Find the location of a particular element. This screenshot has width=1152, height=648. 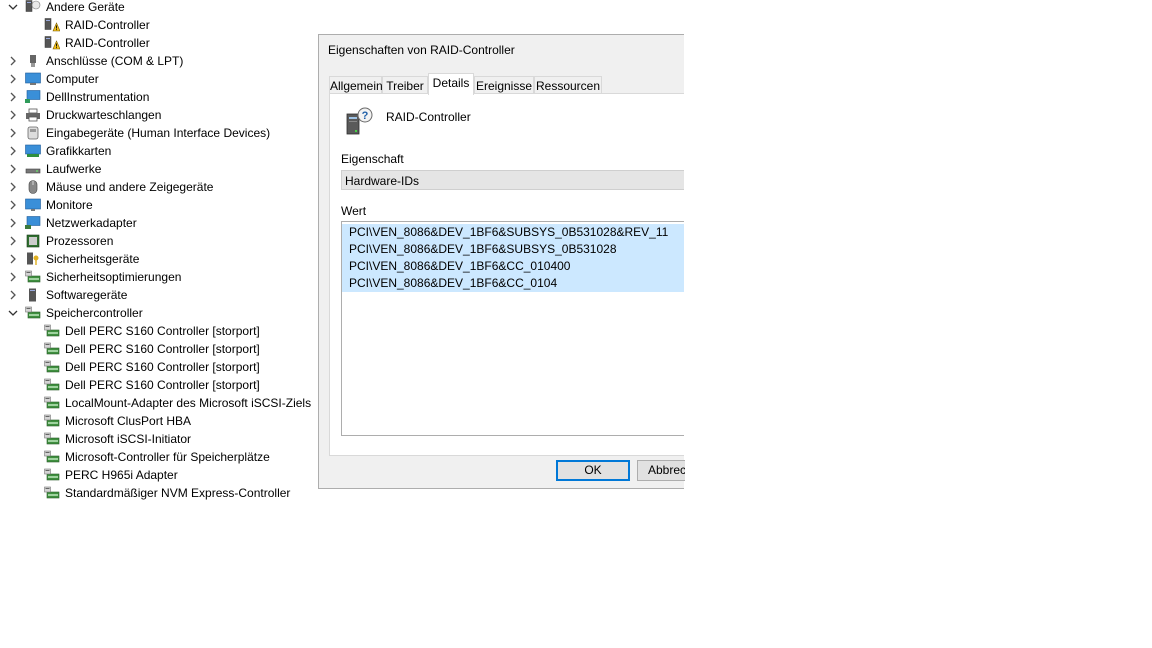

tree-item-label: Microsoft iSCSI-Initiator is located at coordinates (128, 439).